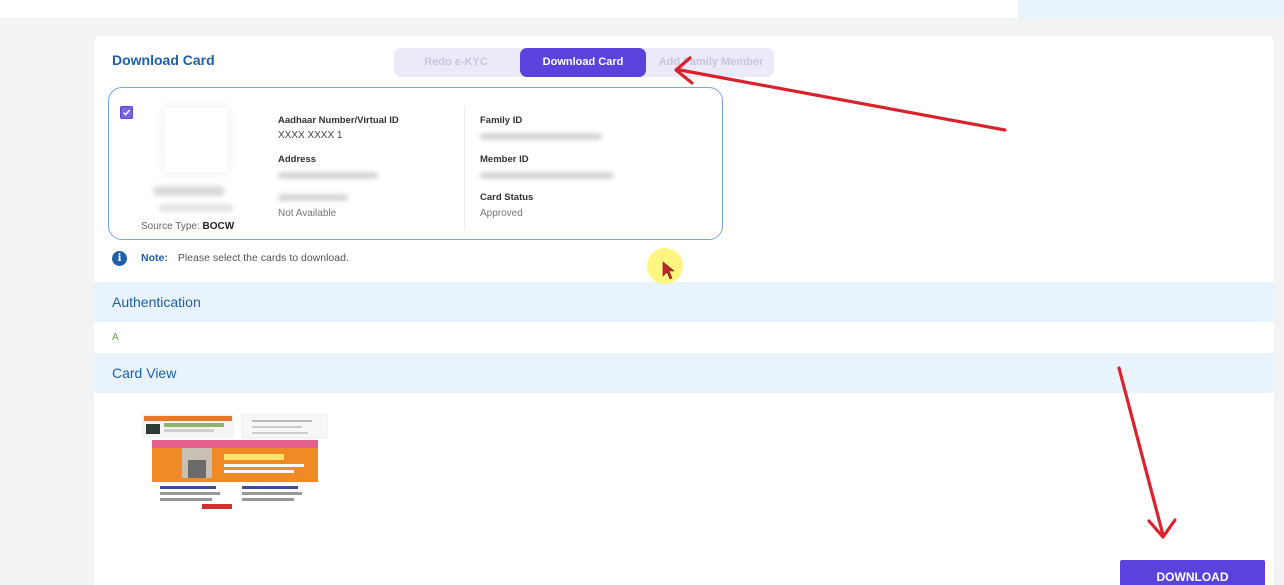 The image size is (1284, 585). Describe the element at coordinates (338, 120) in the screenshot. I see `aadhaar-label: Aadhaar Number/Virtual ID` at that location.